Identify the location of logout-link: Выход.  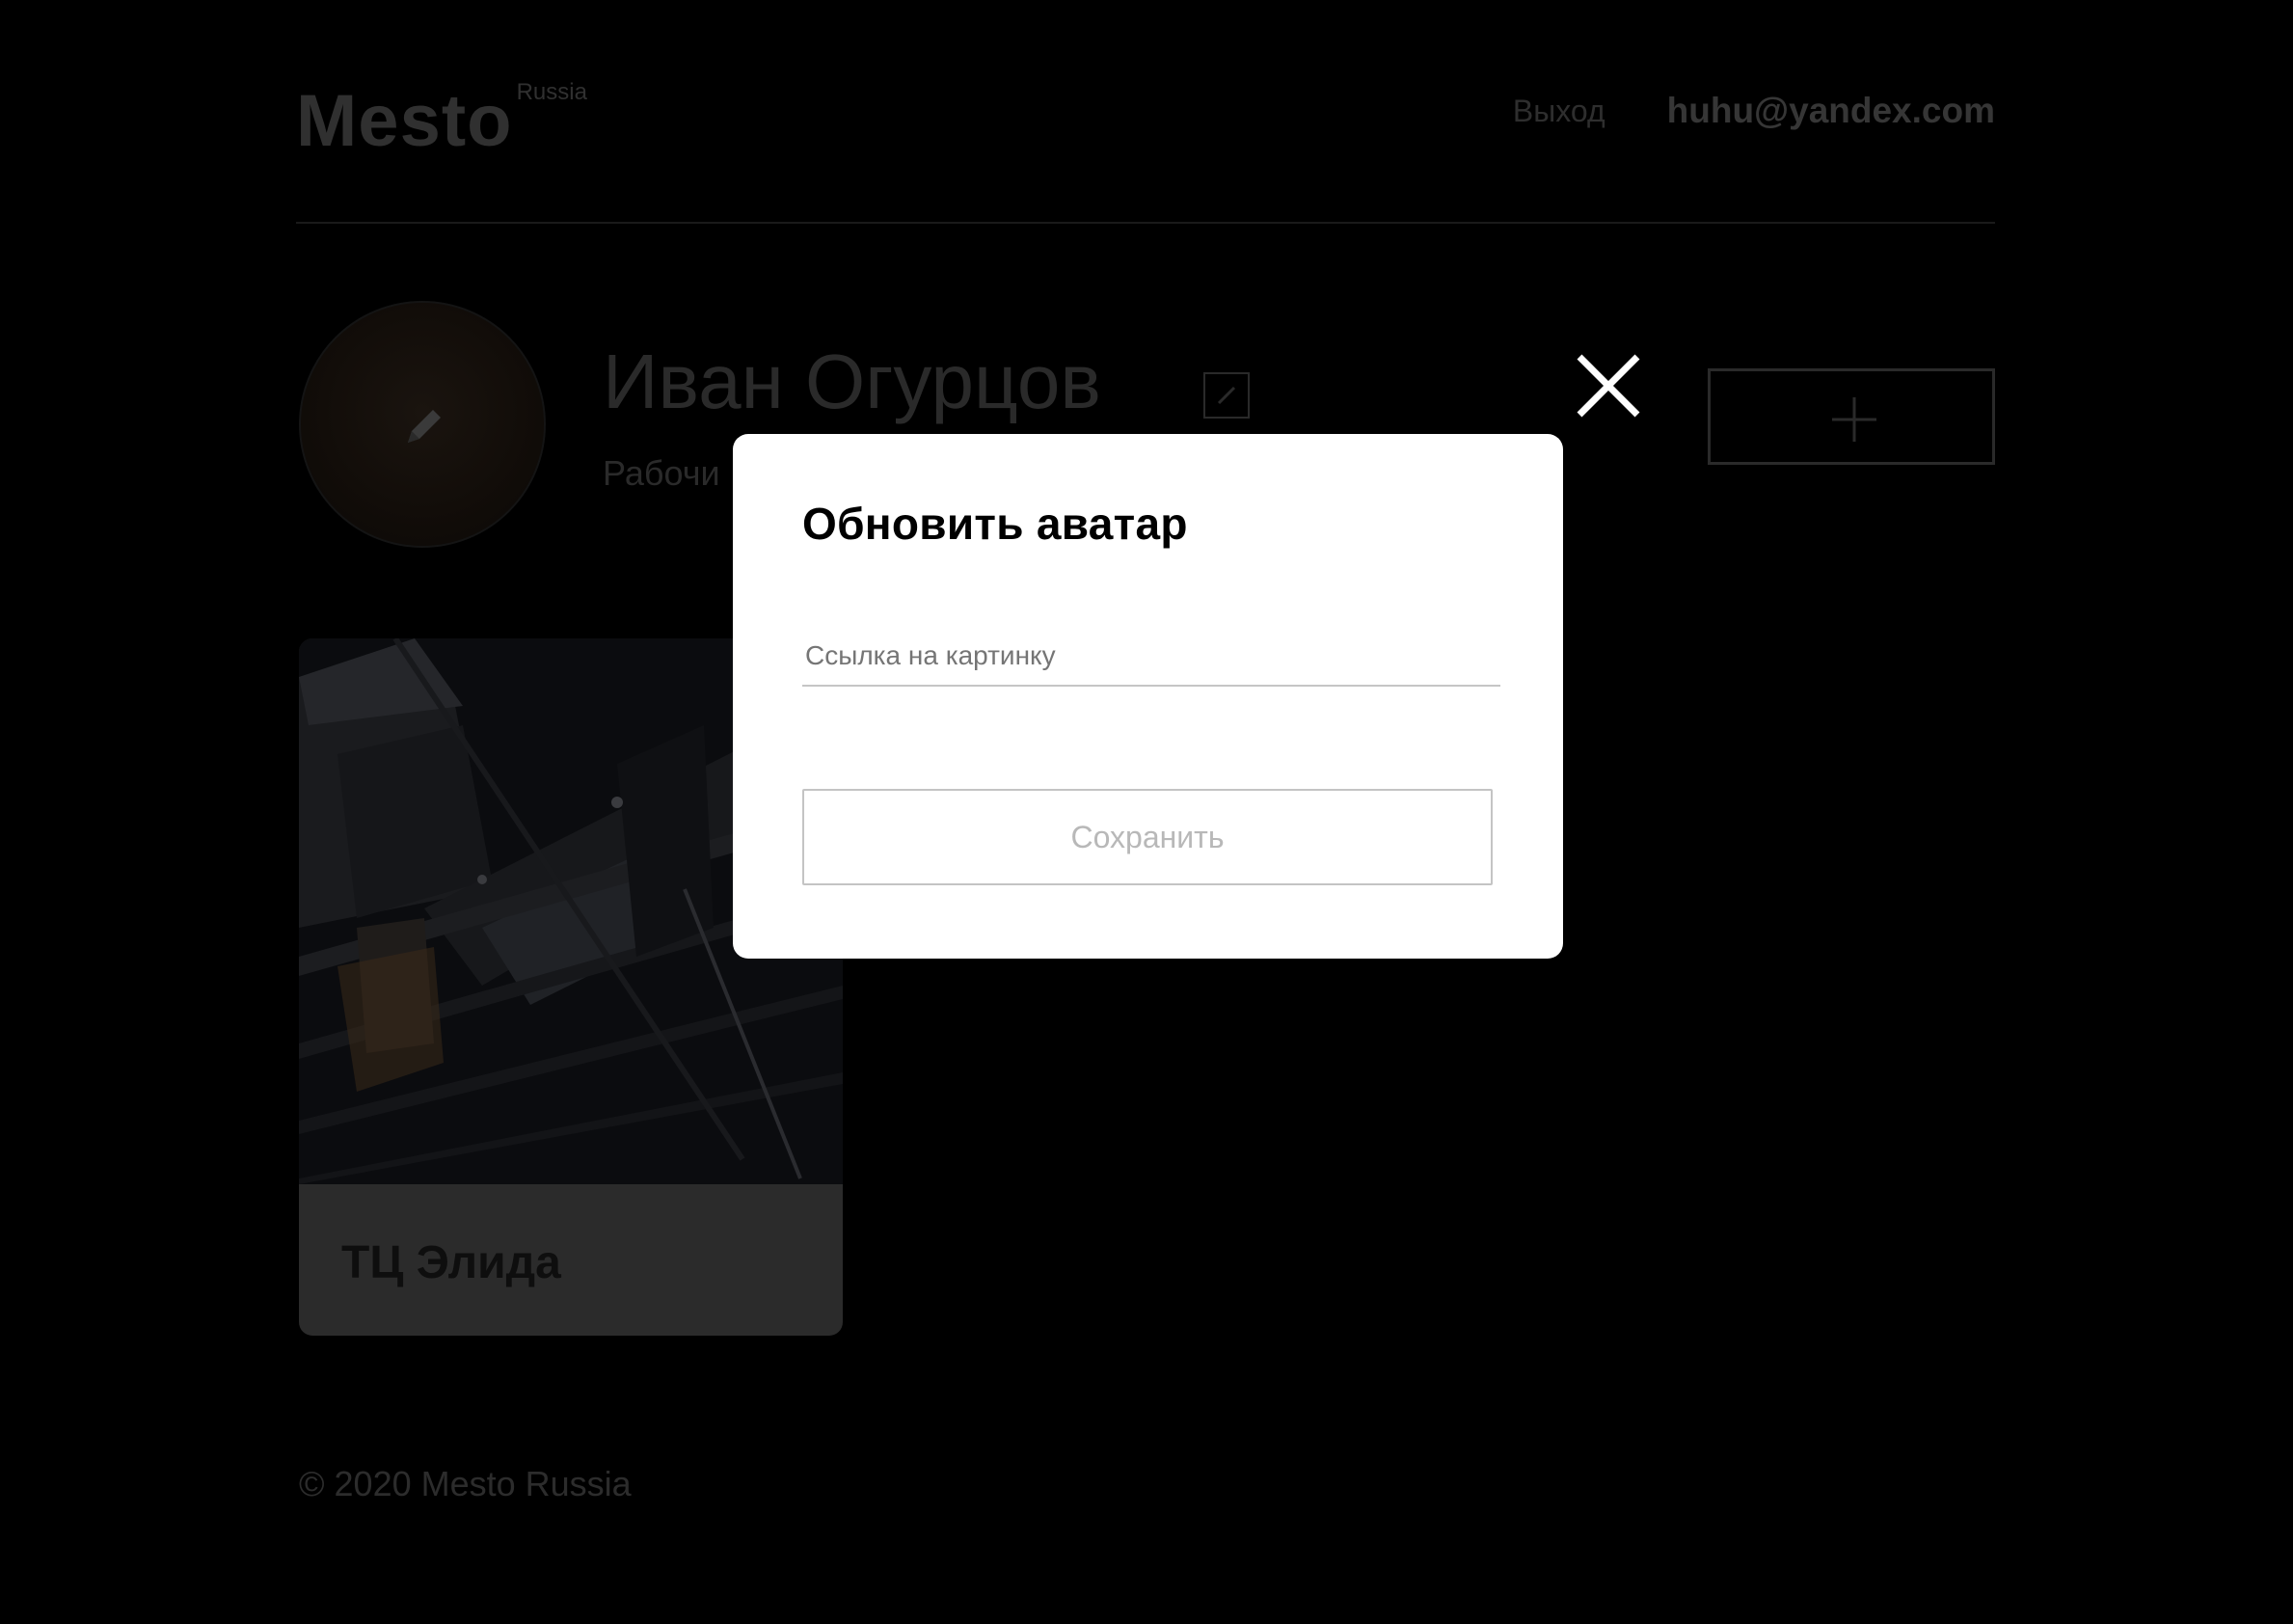
(1559, 111).